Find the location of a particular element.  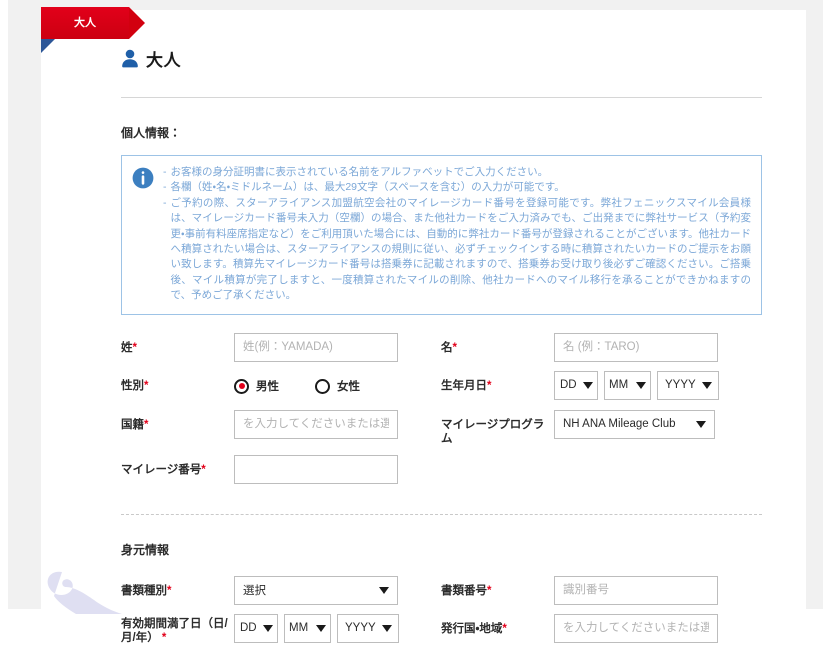

document-type-label-text: 書類種別 is located at coordinates (144, 590).